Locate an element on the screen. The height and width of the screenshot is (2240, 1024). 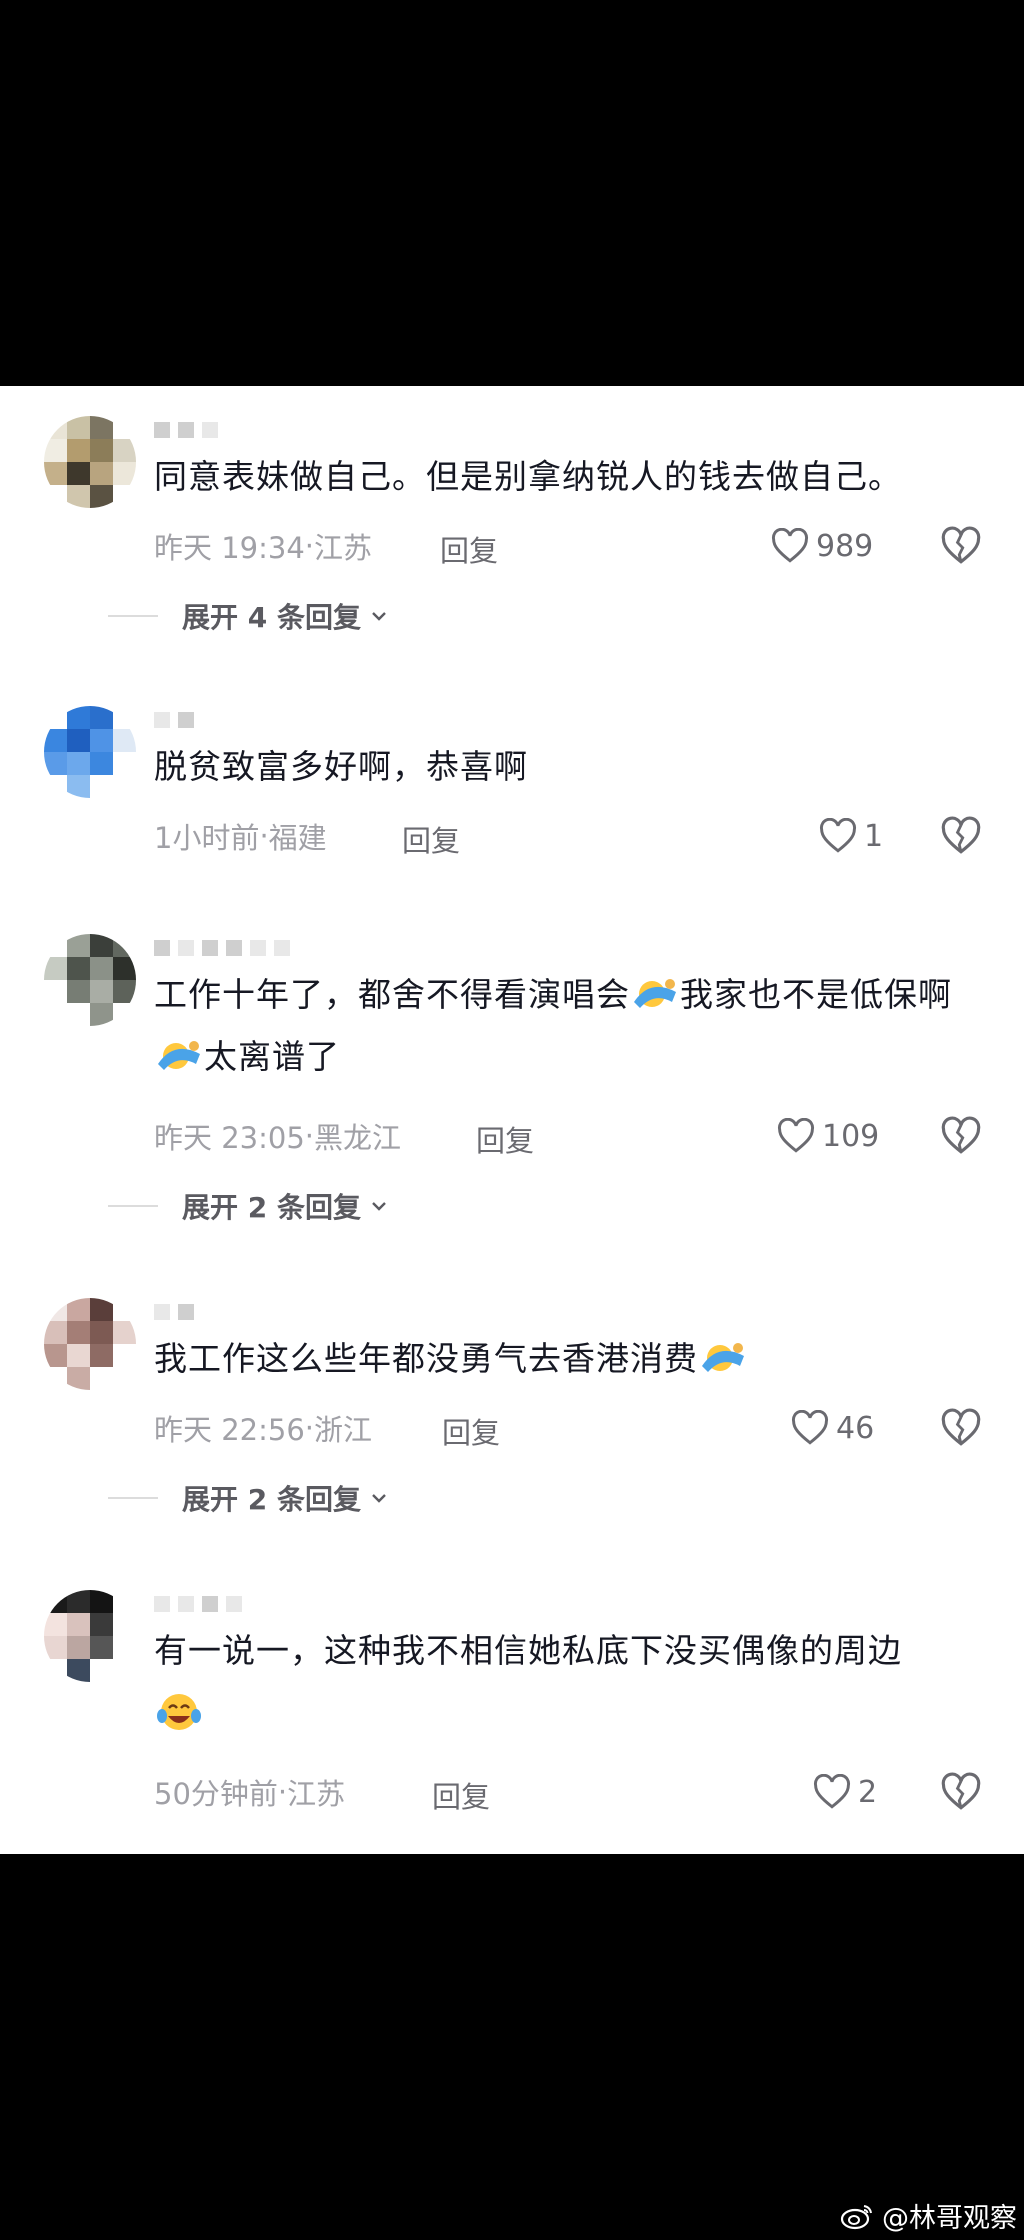
comment-text-part: 有一说一，这种我不相信她私底下没买偶像的周边 is located at coordinates (528, 1650).